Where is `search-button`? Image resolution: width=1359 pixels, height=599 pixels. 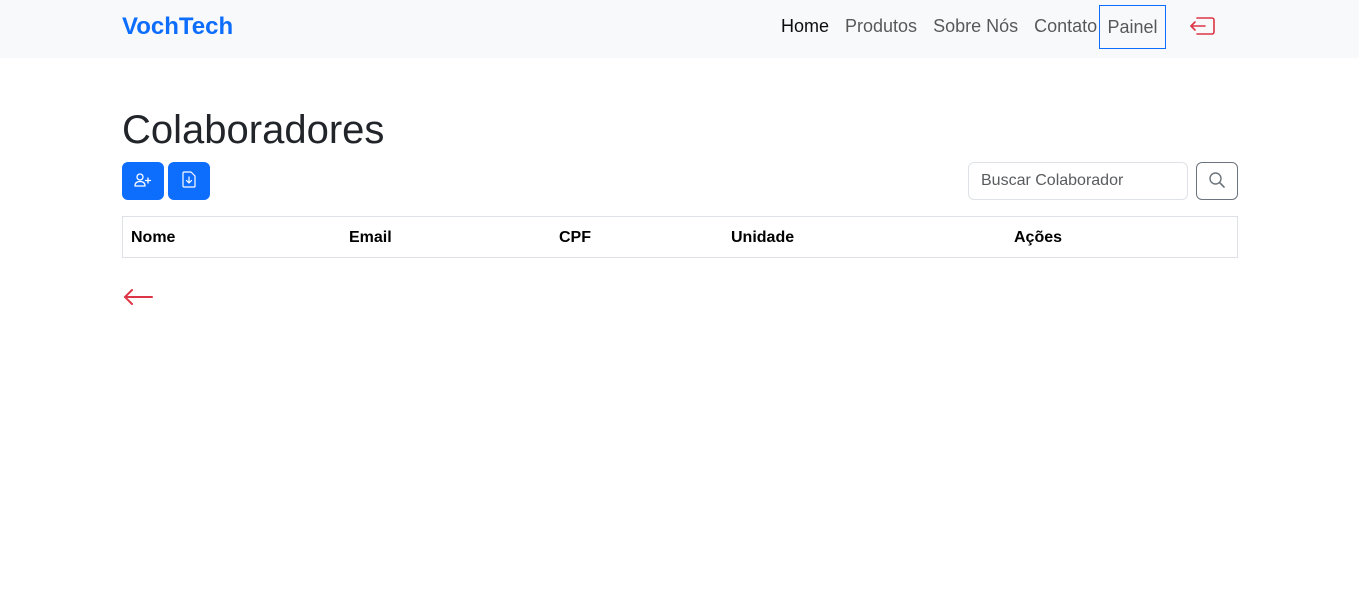
search-button is located at coordinates (1217, 181).